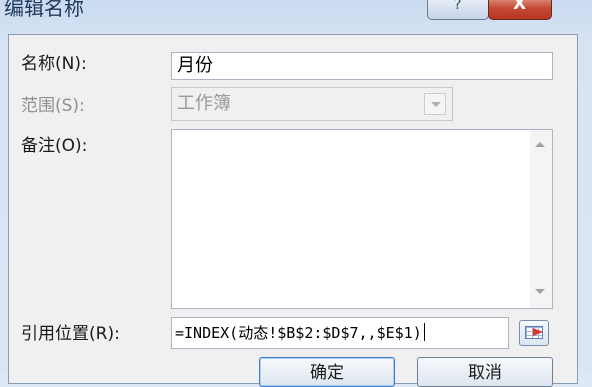 This screenshot has height=387, width=592. I want to click on scope-select-value: 工作簿, so click(204, 103).